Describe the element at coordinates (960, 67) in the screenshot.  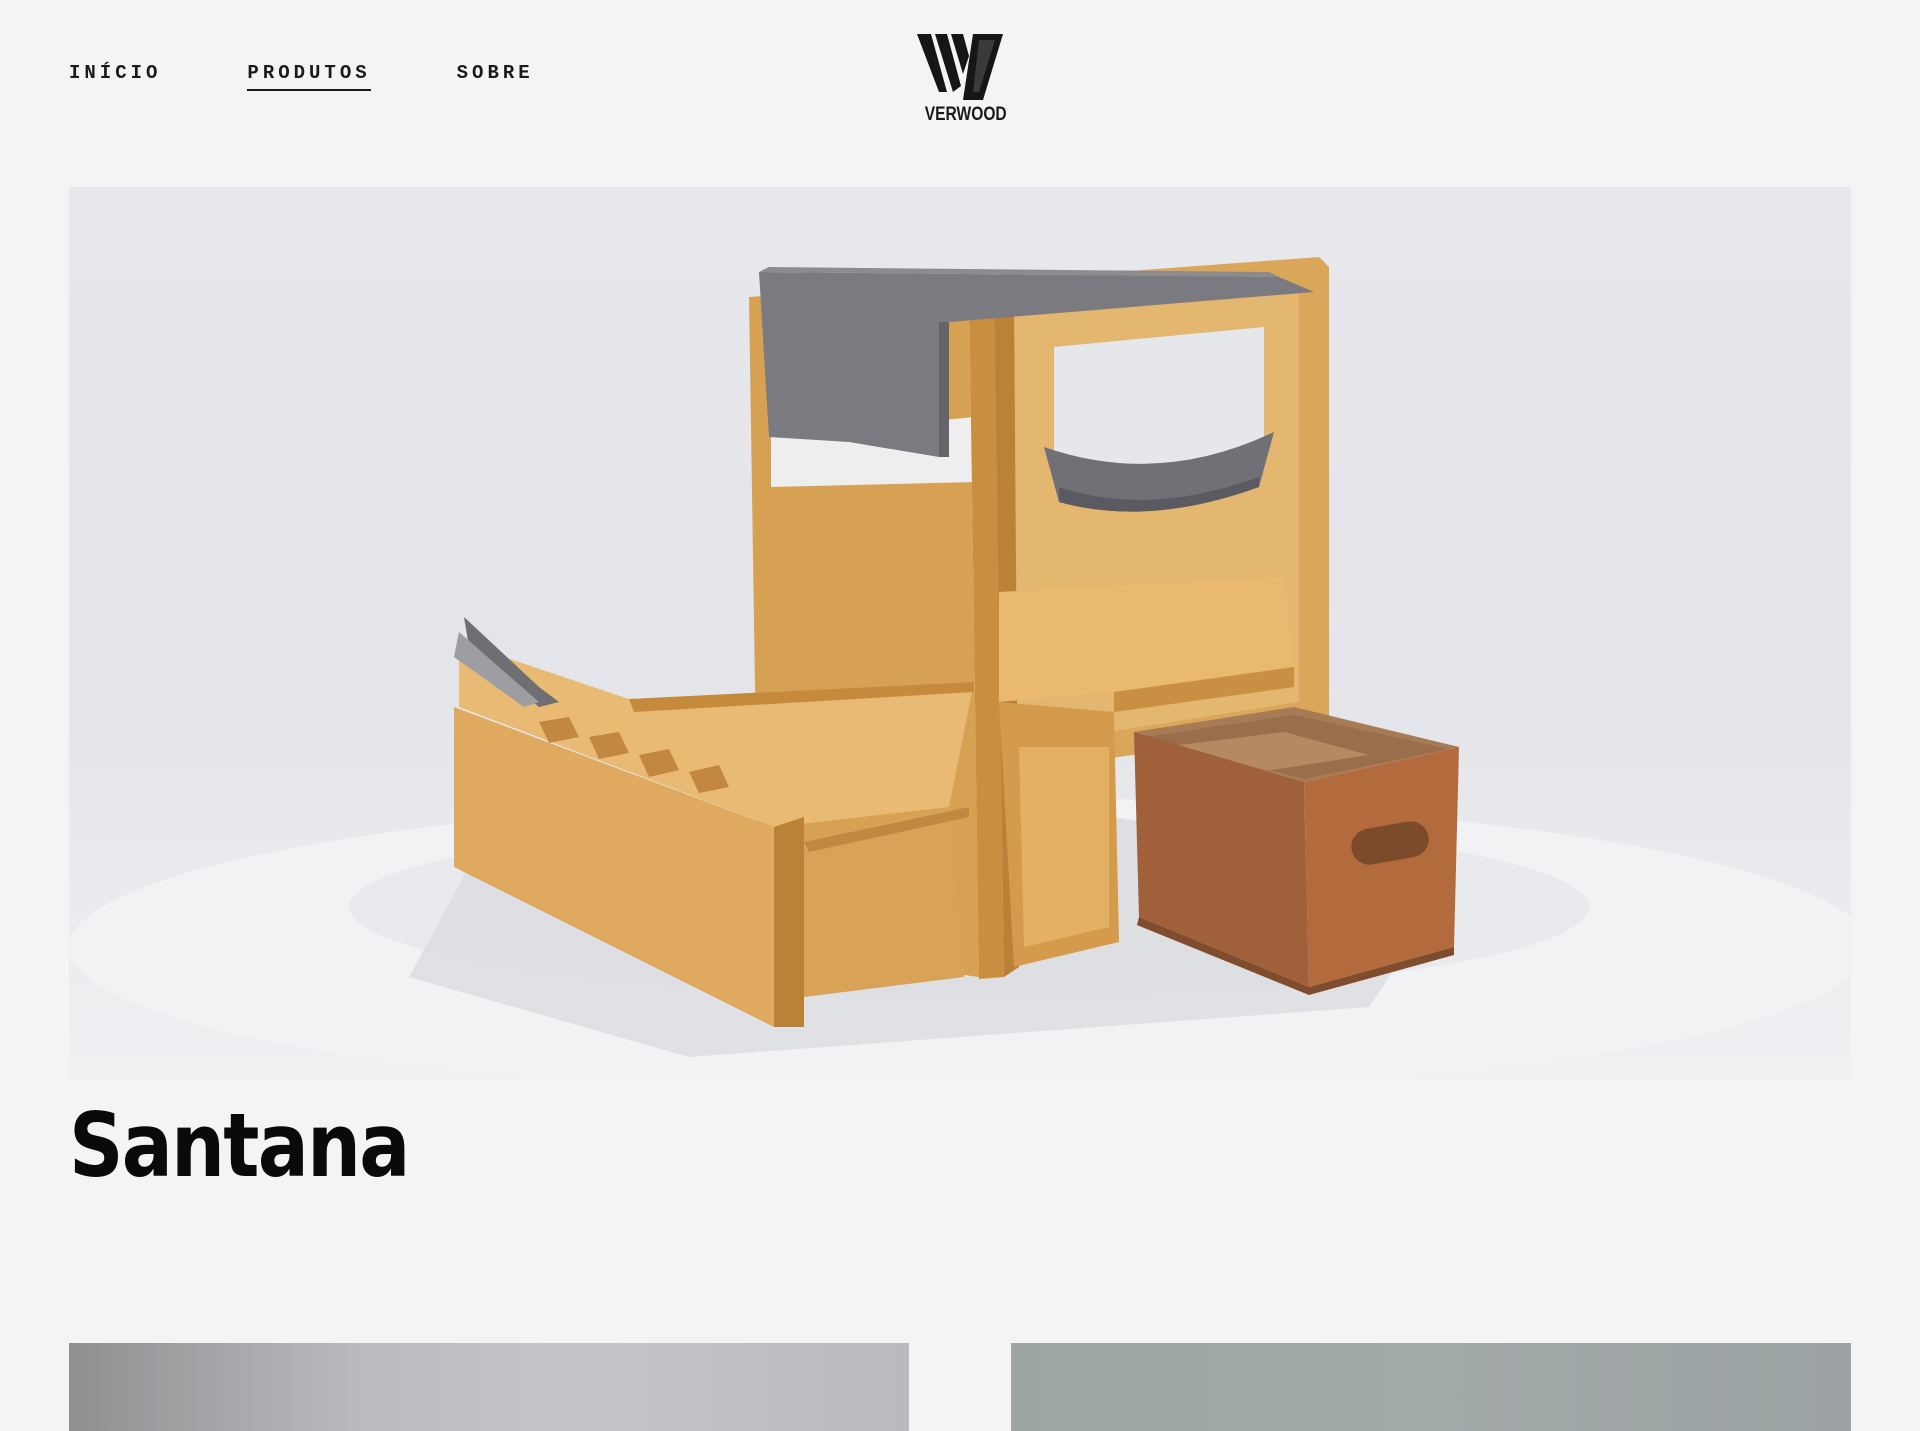
I see `logo-mark-icon` at that location.